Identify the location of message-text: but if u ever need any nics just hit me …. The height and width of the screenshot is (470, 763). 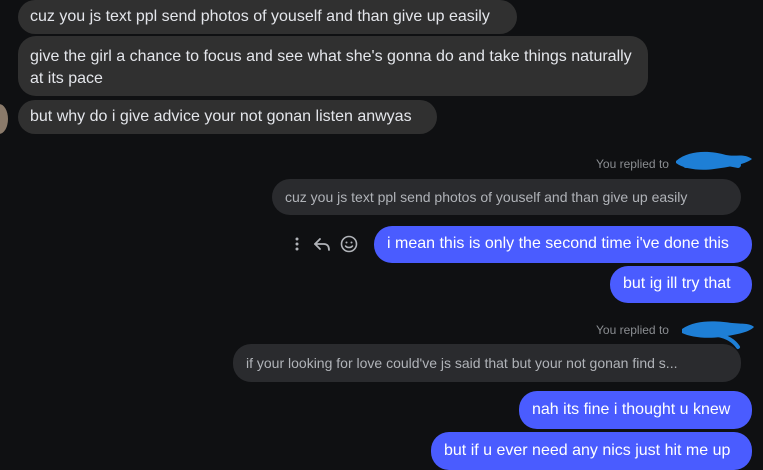
(587, 450).